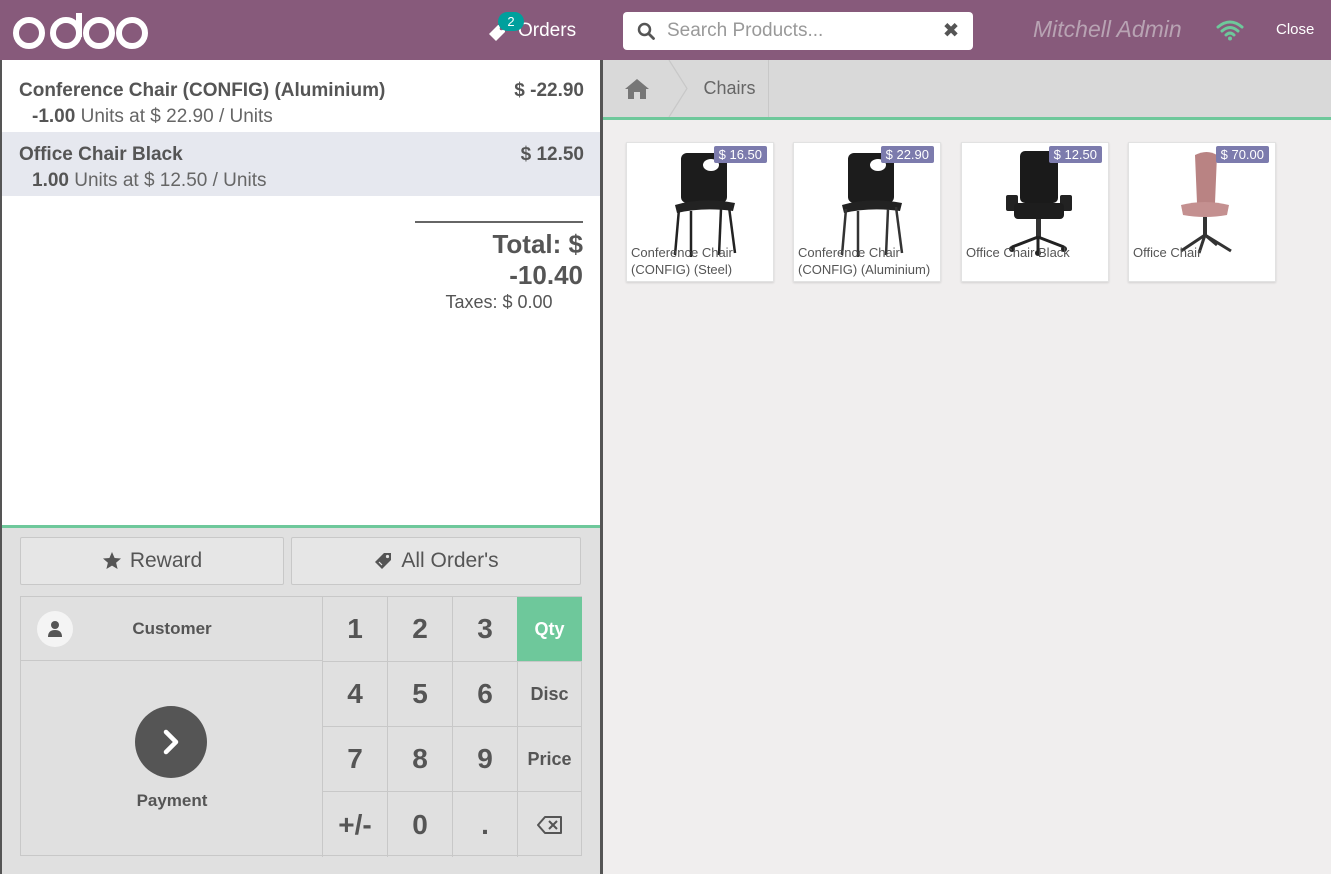 This screenshot has height=874, width=1331. I want to click on customer-button: Customer, so click(172, 629).